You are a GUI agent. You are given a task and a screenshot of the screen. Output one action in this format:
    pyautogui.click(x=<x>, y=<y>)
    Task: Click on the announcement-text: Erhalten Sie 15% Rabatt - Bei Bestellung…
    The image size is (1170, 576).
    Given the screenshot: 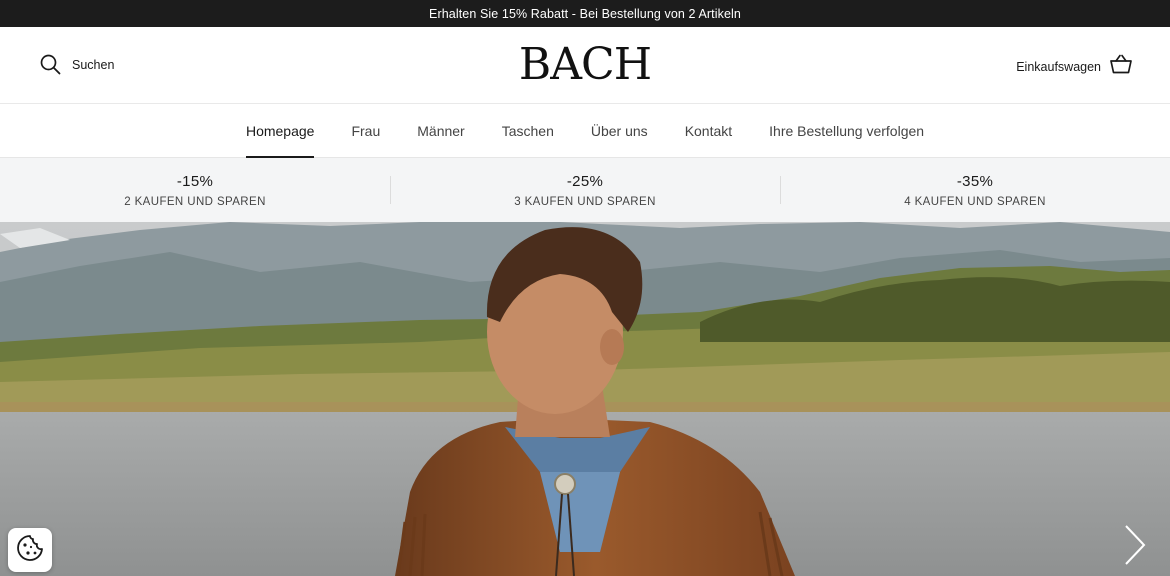 What is the action you would take?
    pyautogui.click(x=585, y=13)
    